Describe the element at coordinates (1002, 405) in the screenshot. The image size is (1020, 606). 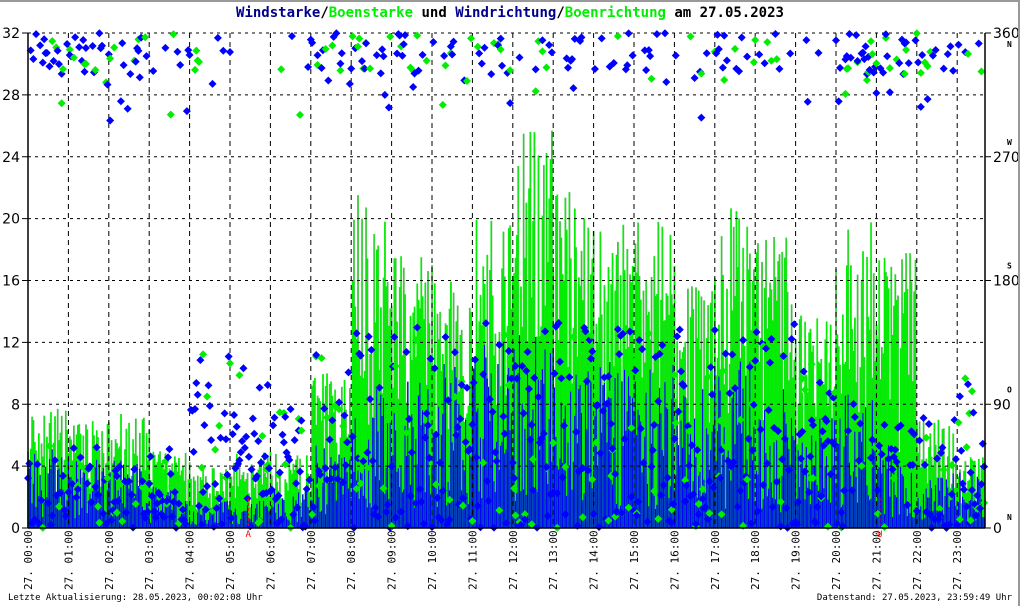
I see `y2-tick-label: 90` at that location.